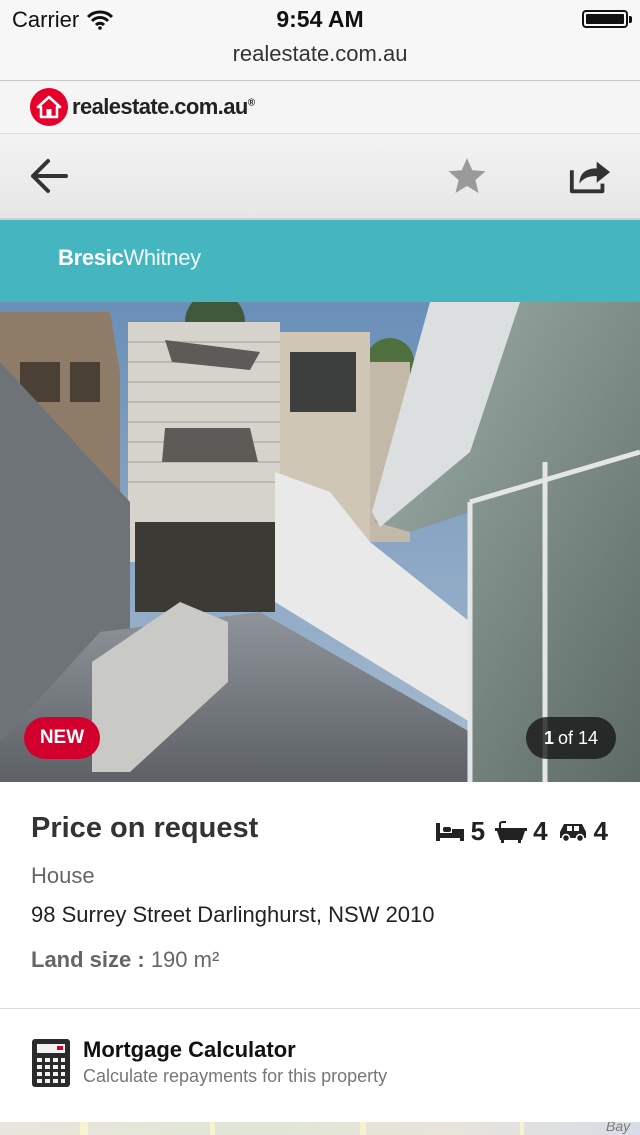  Describe the element at coordinates (63, 875) in the screenshot. I see `property-type: House` at that location.